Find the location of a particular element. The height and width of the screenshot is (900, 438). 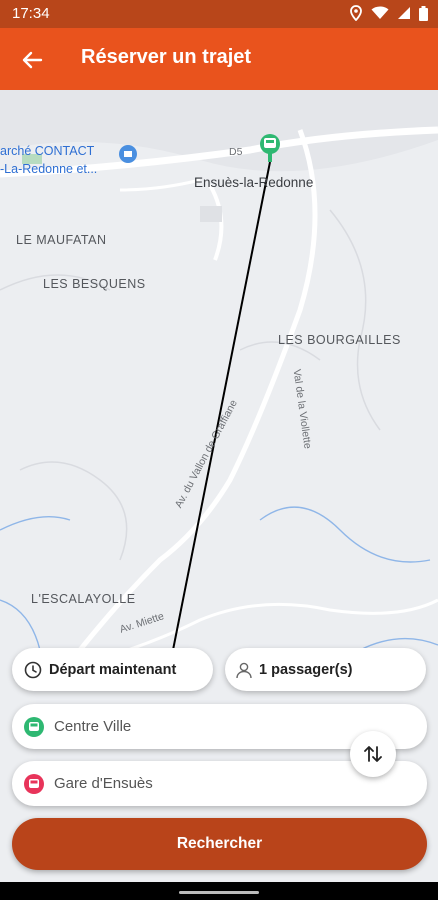

passengers-label: 1 passager(s) is located at coordinates (306, 669).